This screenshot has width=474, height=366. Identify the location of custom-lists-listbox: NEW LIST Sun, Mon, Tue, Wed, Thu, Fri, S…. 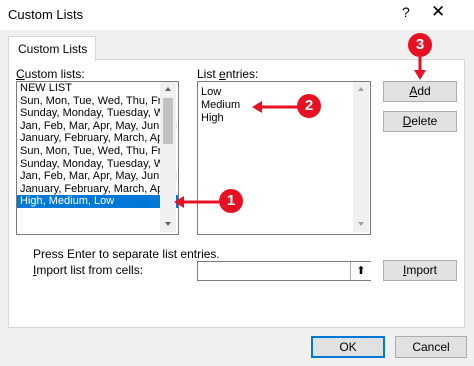
(97, 158).